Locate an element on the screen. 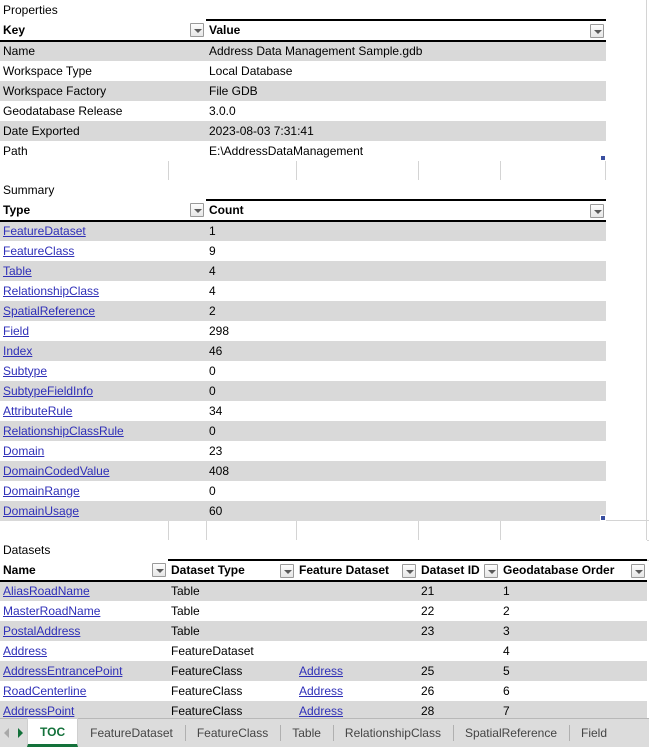 The width and height of the screenshot is (649, 747). table-row: Workspace Factory File GDB is located at coordinates (303, 91).